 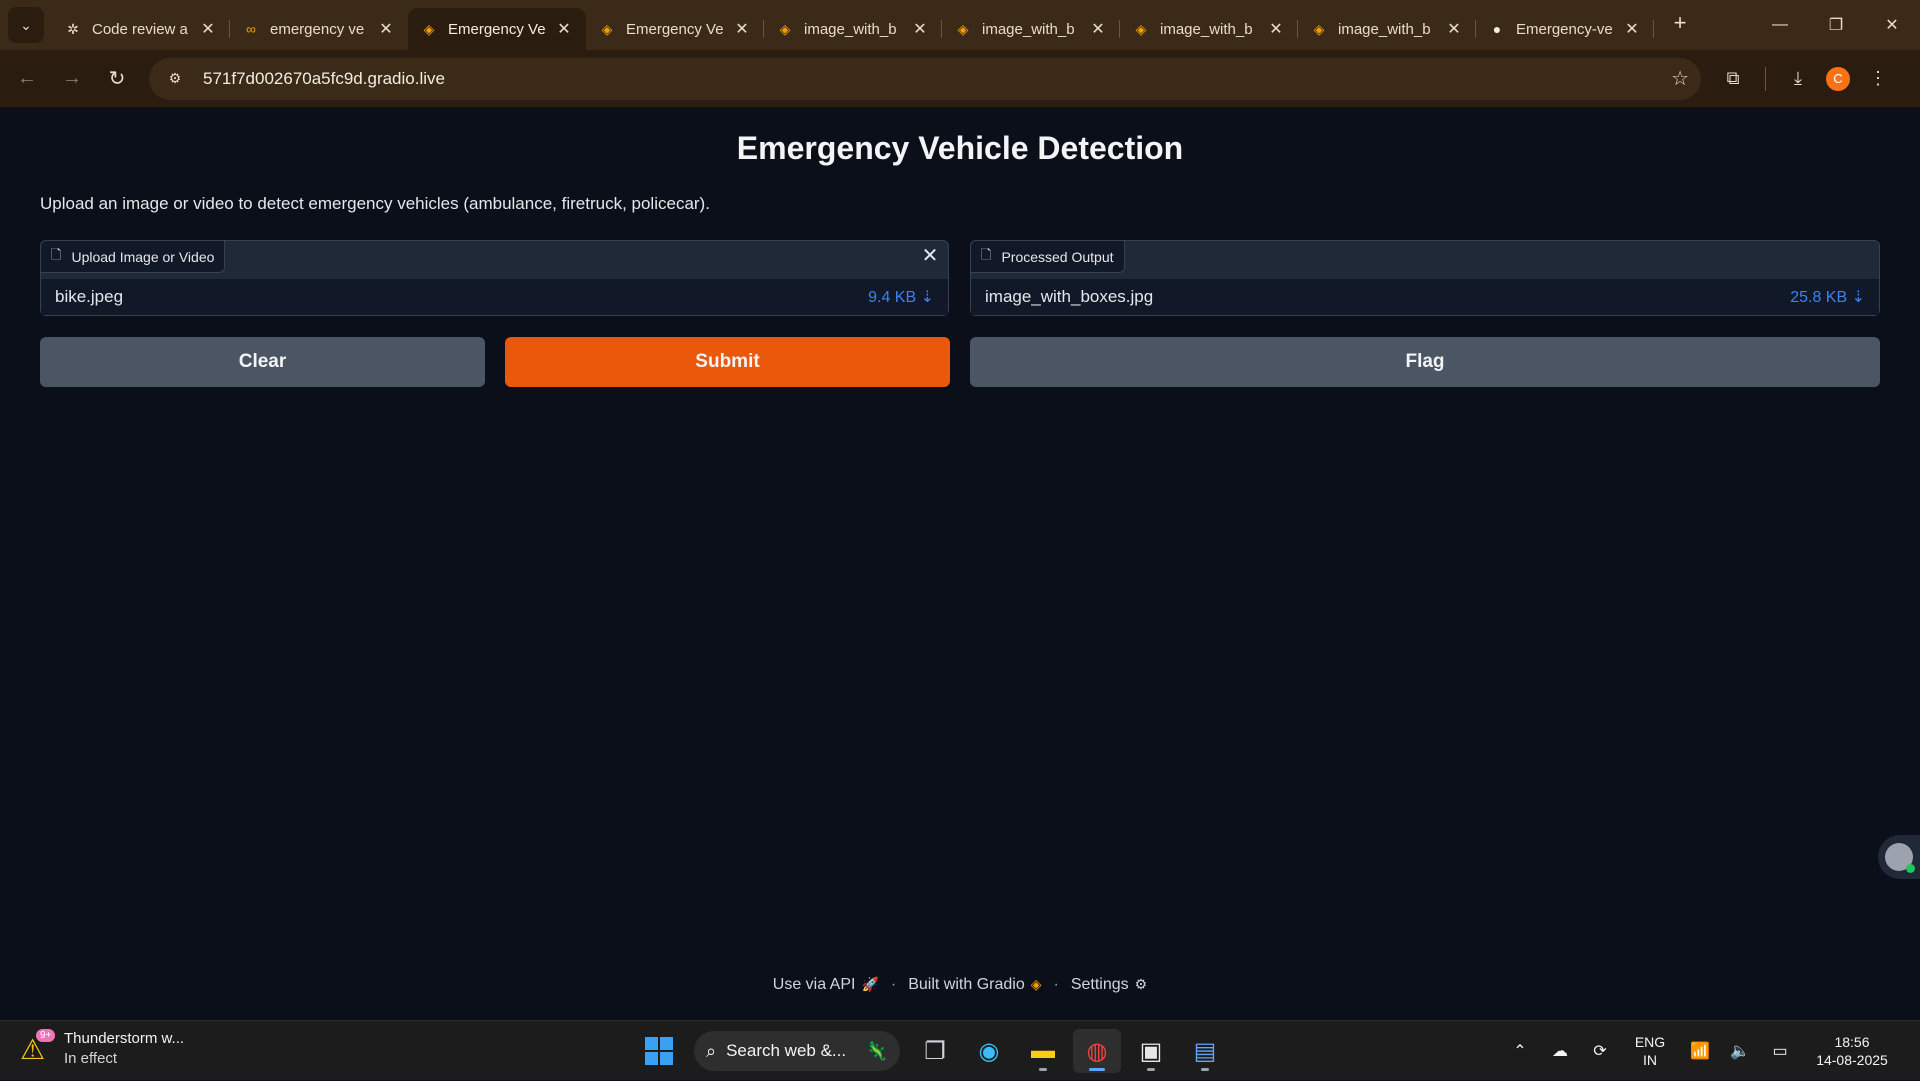 I want to click on weather-widget: ⚠ 9+ Thunderstorm w... In effect, so click(x=102, y=1049).